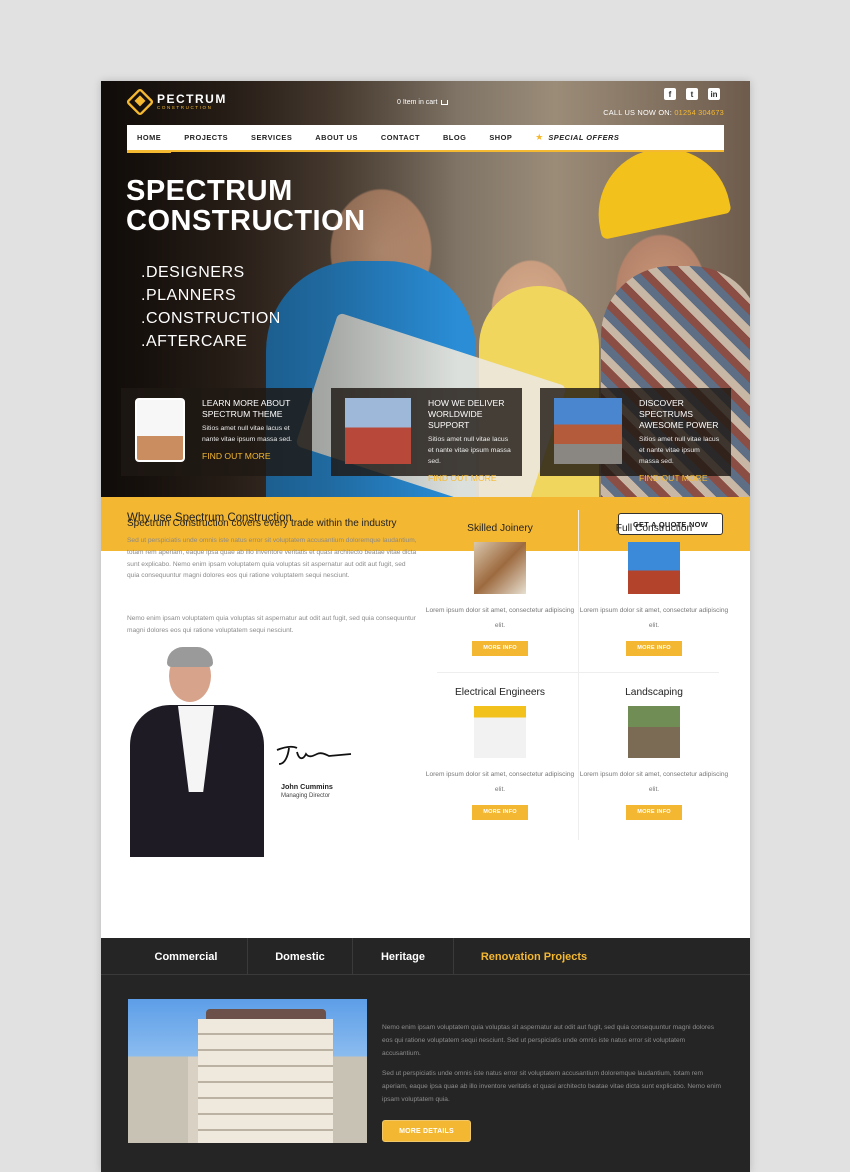 This screenshot has height=1172, width=850. I want to click on site-logo: PECTRUM CONSTRUCTION, so click(176, 102).